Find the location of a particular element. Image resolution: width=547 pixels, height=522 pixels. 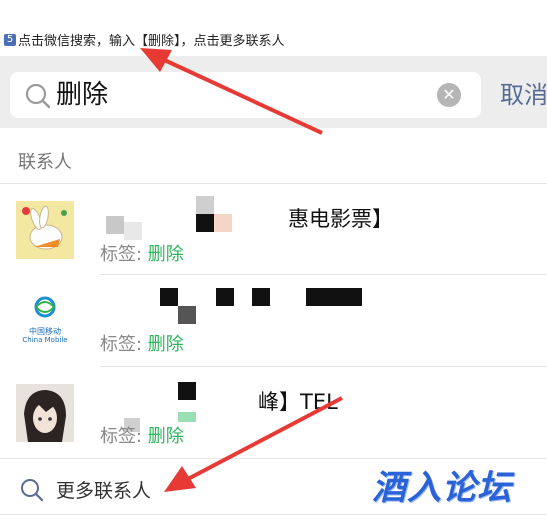

arrow-to-search-icon is located at coordinates (241, 95).